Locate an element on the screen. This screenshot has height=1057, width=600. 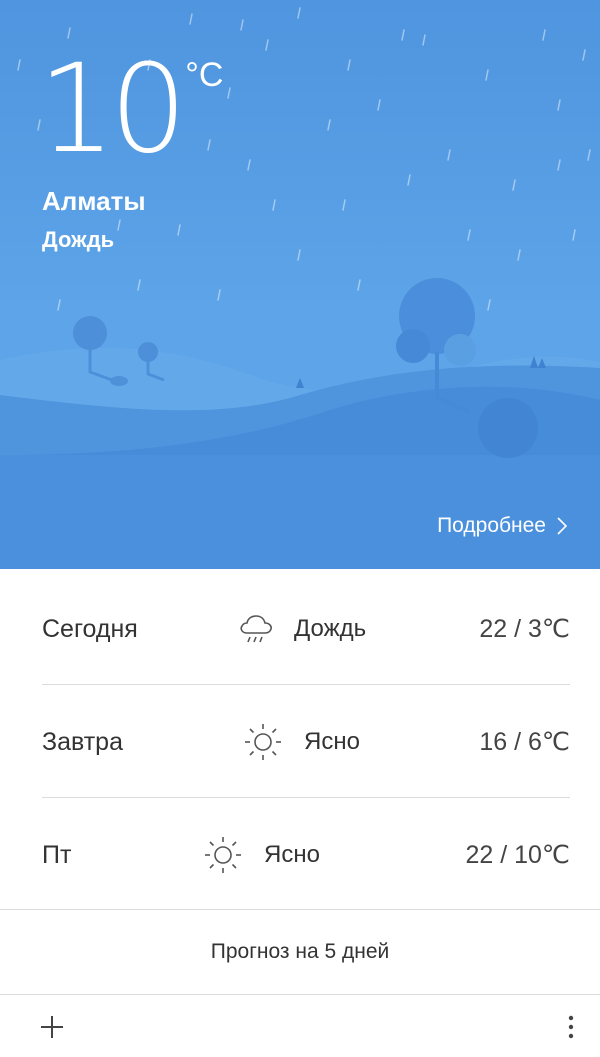
forecast-row-today: Сегодня Дождь 22 / 3℃ is located at coordinates (306, 629).